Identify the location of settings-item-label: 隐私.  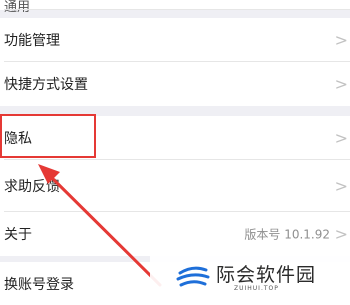
(18, 139).